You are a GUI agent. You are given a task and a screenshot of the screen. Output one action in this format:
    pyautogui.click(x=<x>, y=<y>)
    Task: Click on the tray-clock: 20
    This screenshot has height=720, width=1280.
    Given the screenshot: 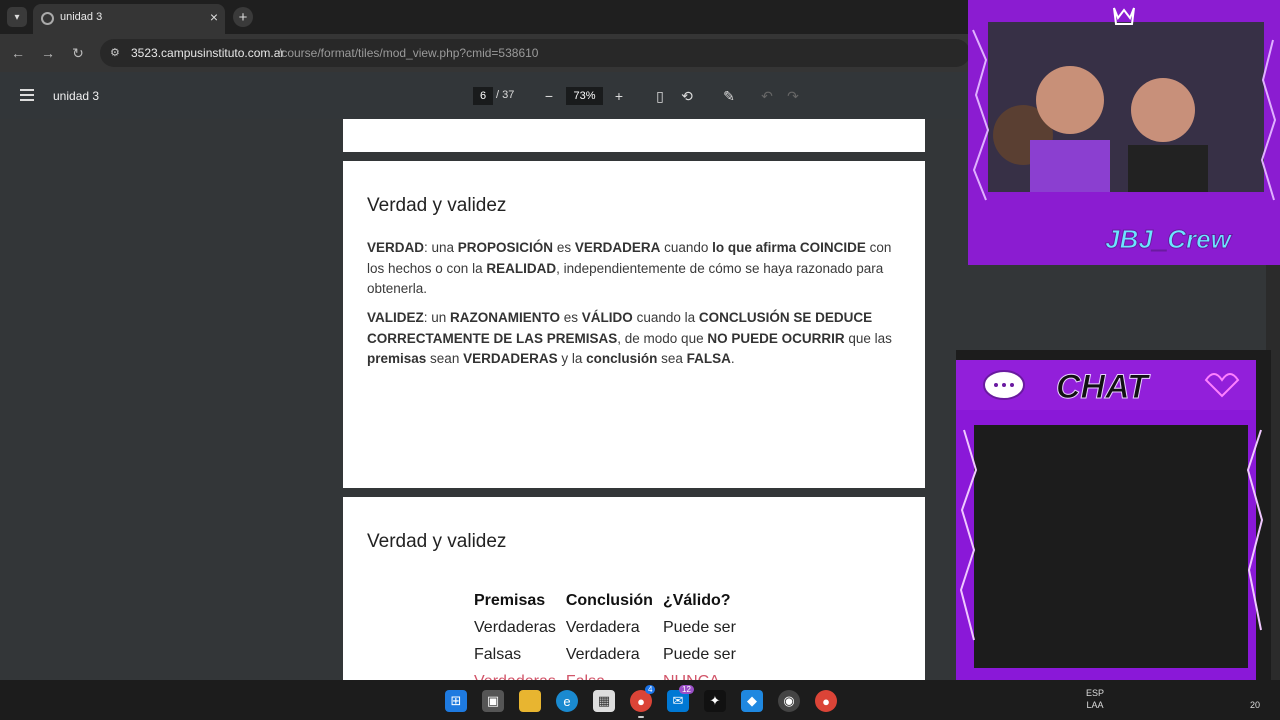 What is the action you would take?
    pyautogui.click(x=1255, y=705)
    